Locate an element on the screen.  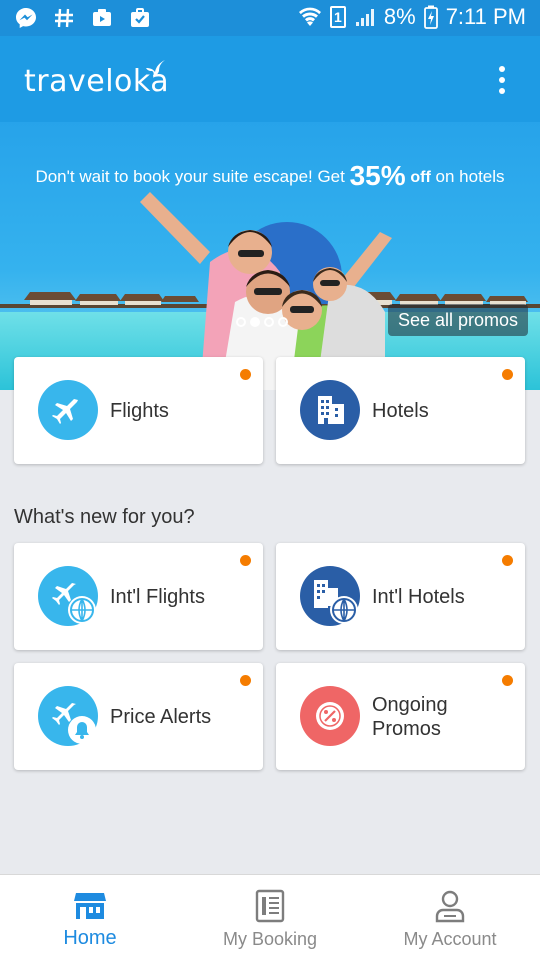
video-icon is located at coordinates (102, 17).